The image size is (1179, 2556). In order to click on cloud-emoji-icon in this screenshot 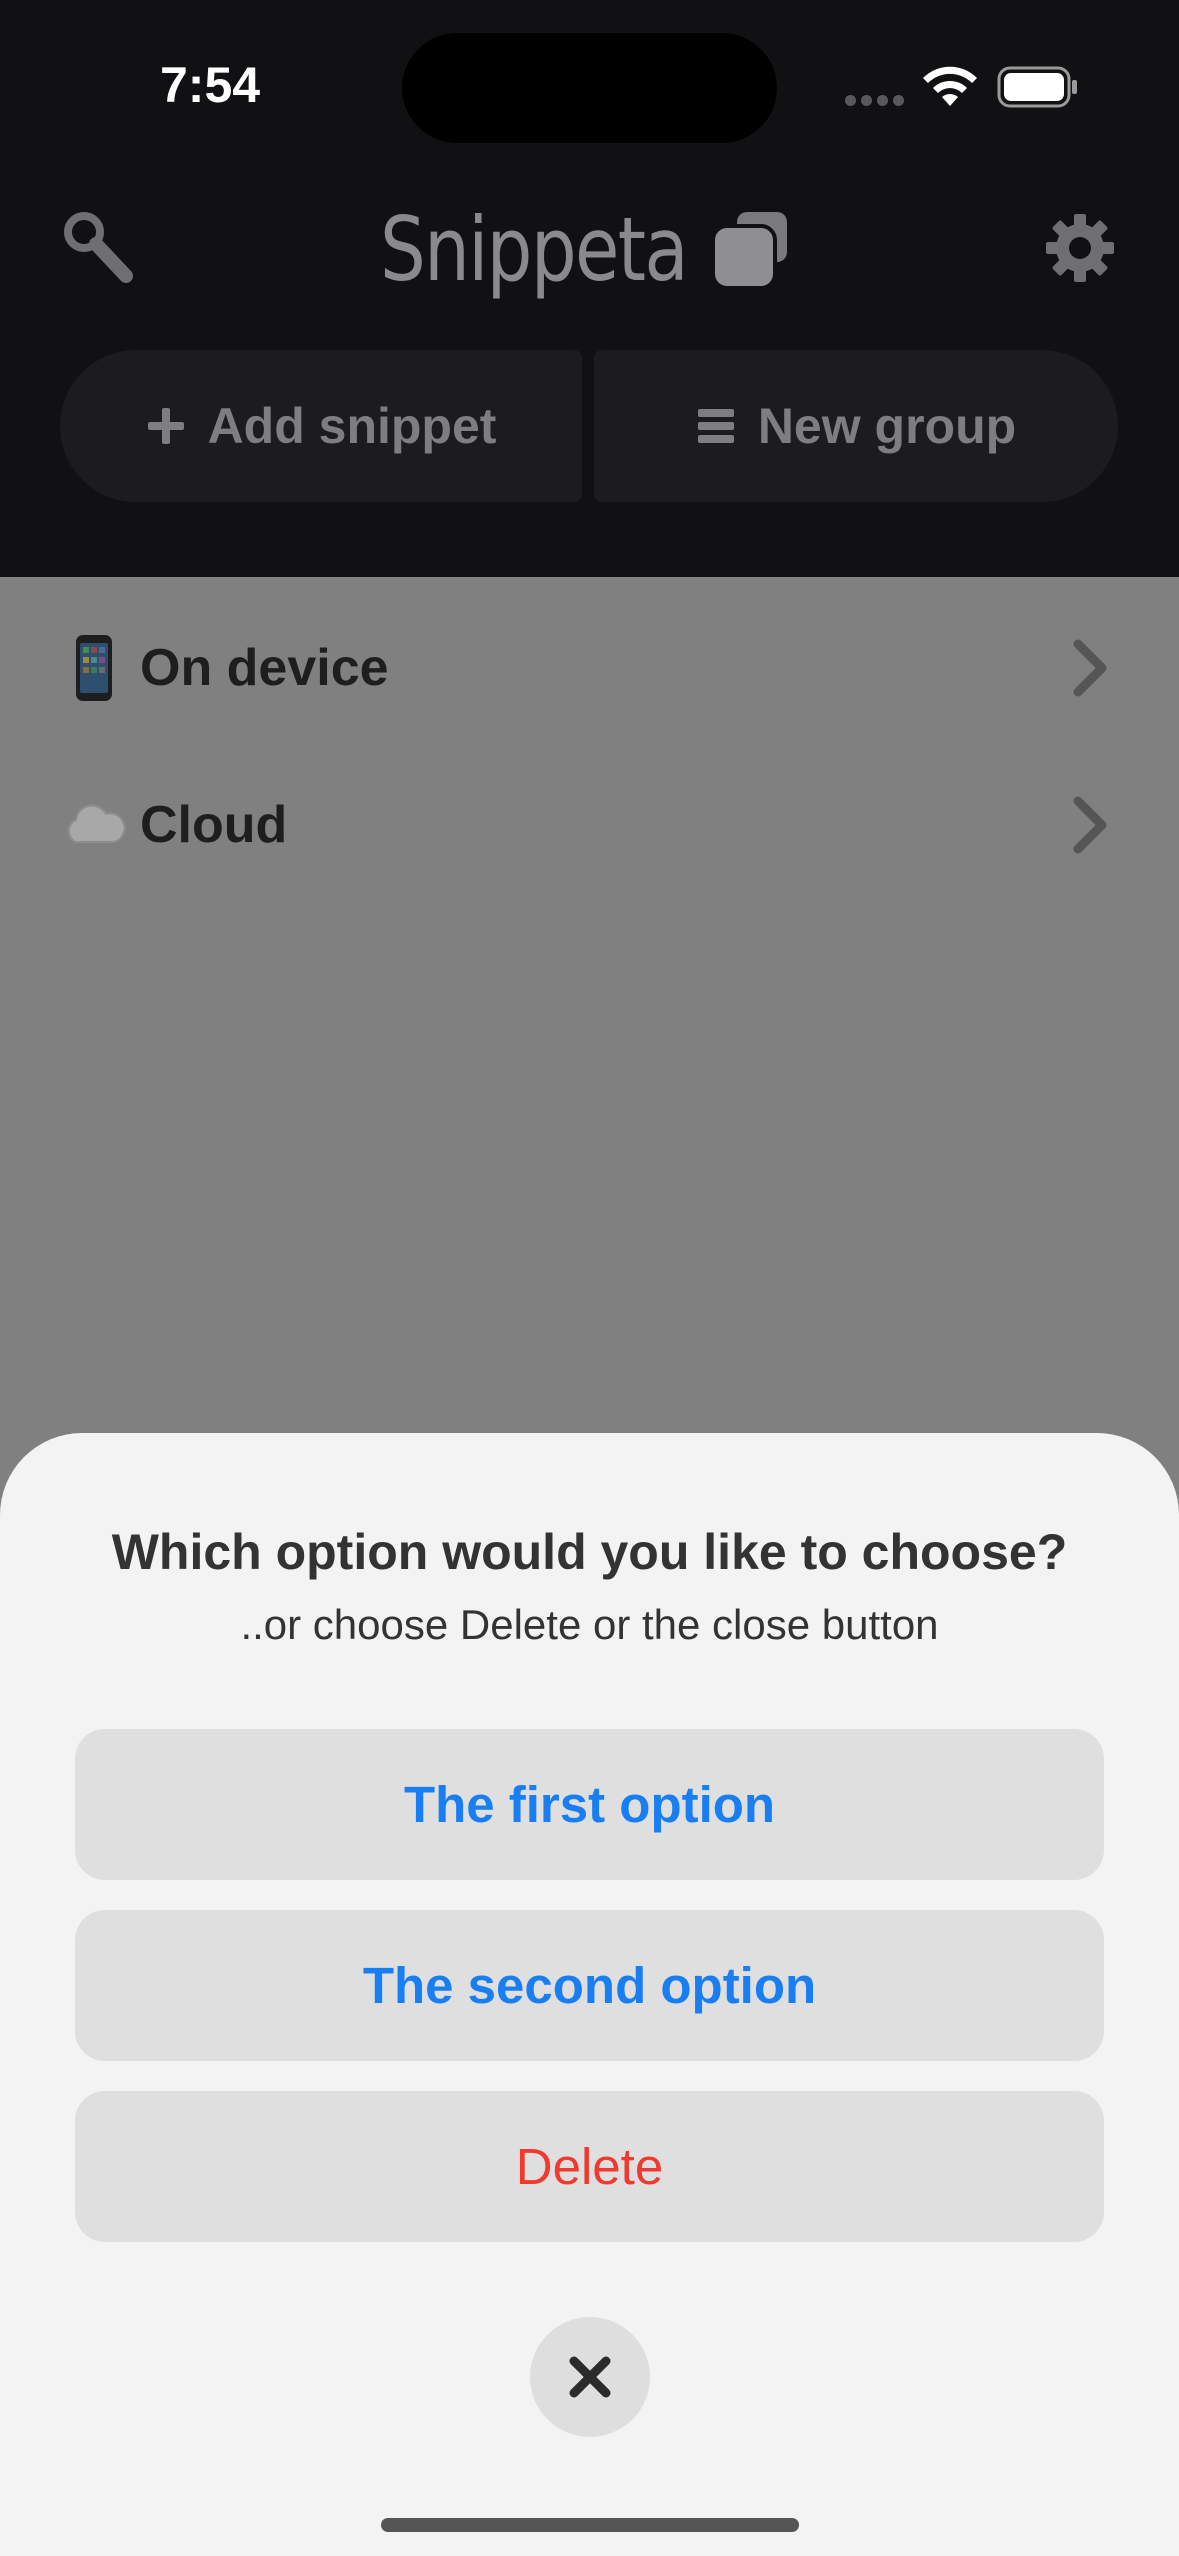, I will do `click(96, 823)`.